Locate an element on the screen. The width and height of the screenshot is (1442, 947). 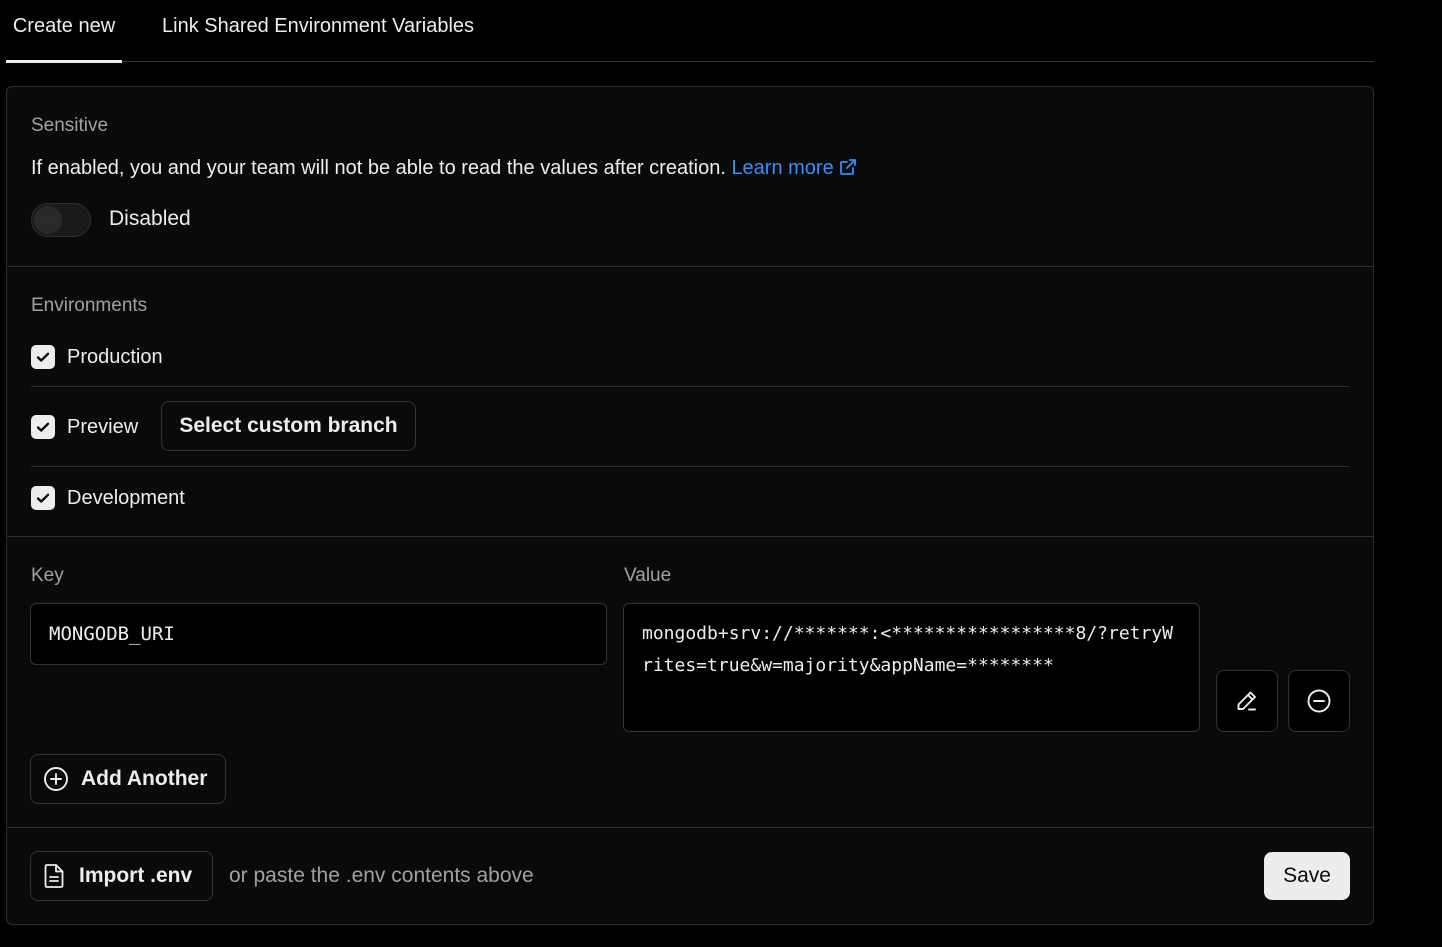
remove-variable-button is located at coordinates (1319, 701).